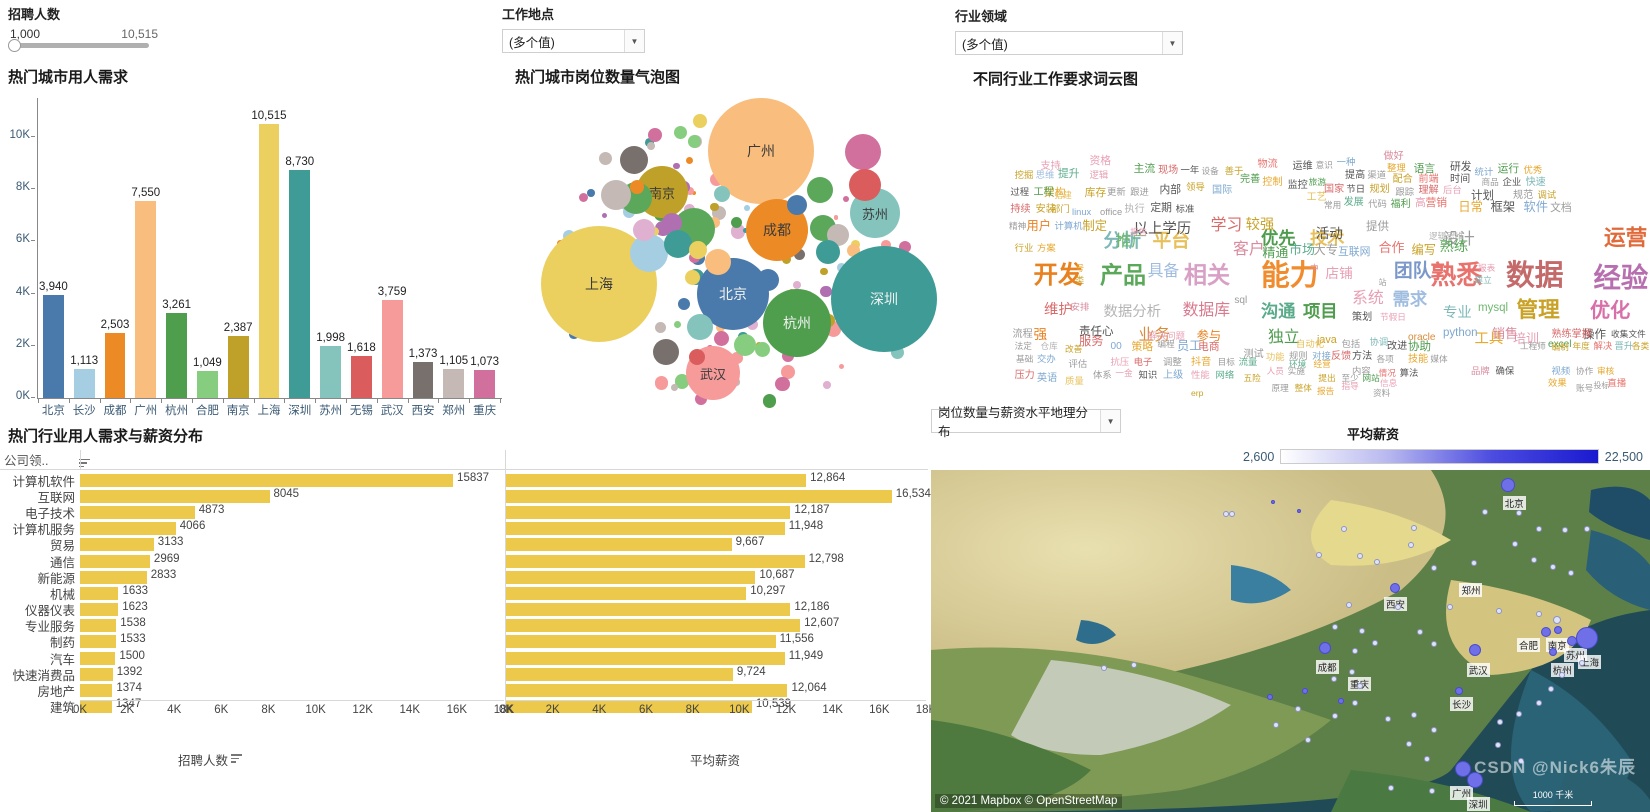 This screenshot has width=1650, height=812. Describe the element at coordinates (1460, 334) in the screenshot. I see `wordcloud-word: python` at that location.